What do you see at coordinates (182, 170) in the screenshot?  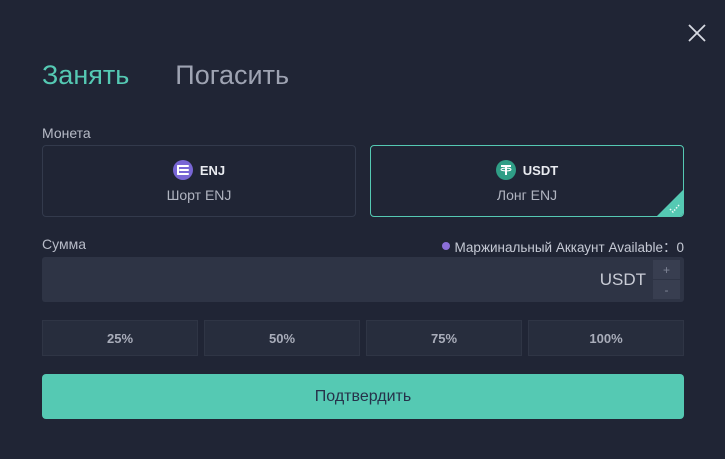 I see `enj-coin-icon` at bounding box center [182, 170].